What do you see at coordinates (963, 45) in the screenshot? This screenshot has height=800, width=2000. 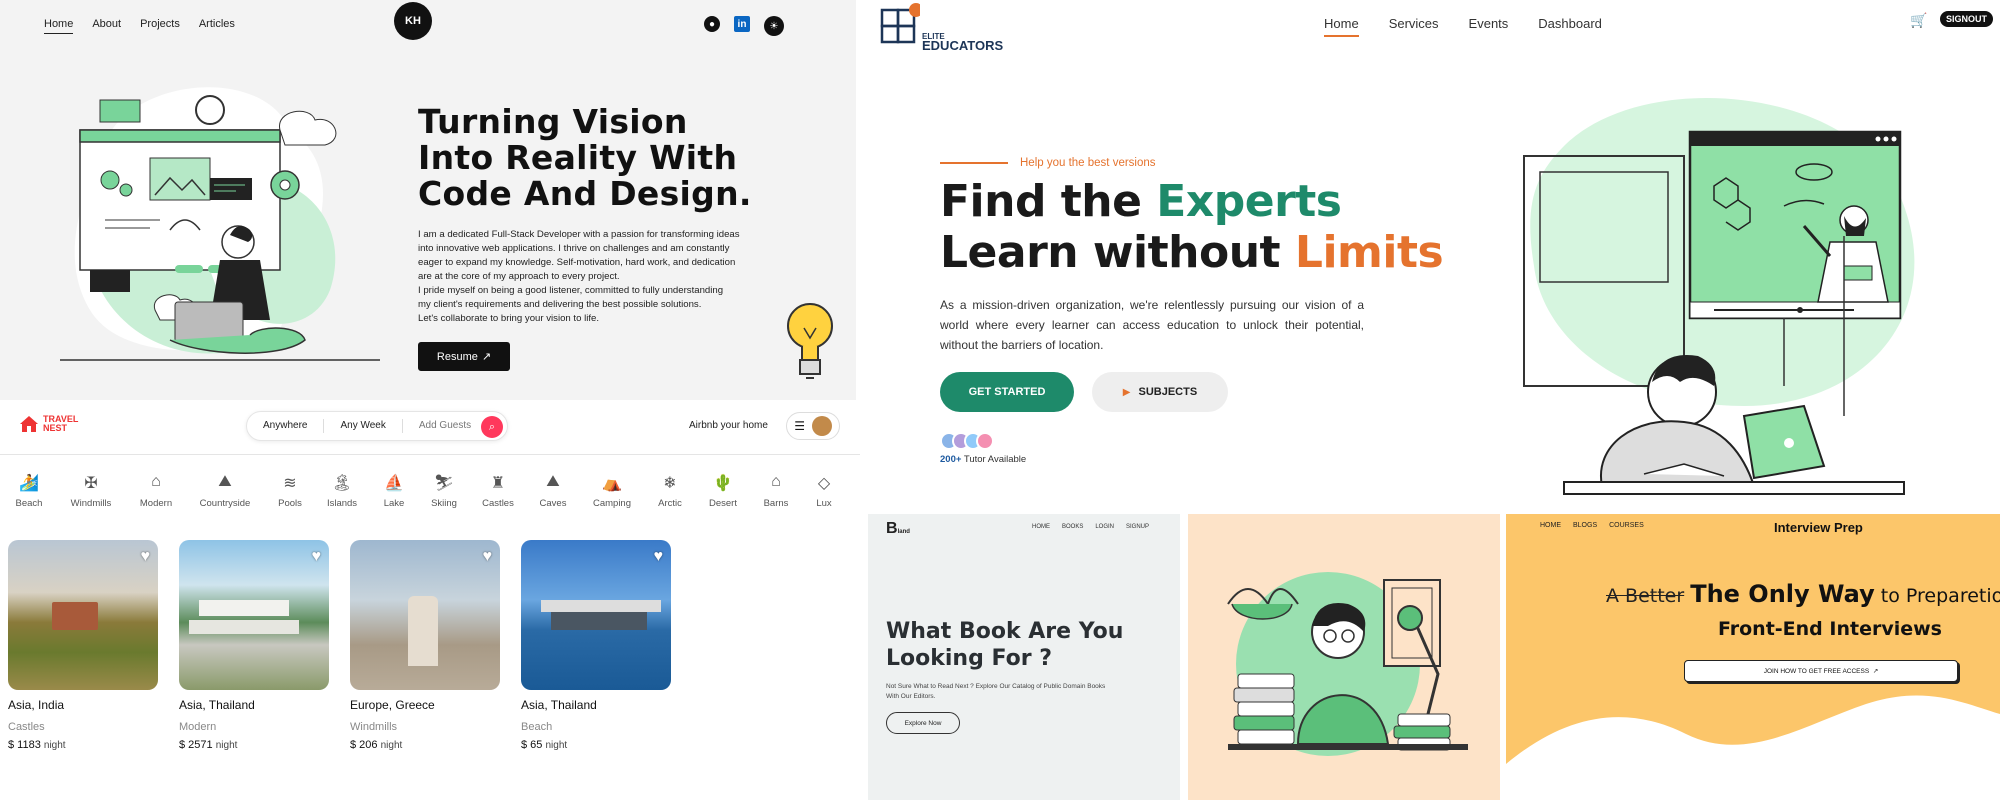 I see `brand-word-2: EDUCATORS` at bounding box center [963, 45].